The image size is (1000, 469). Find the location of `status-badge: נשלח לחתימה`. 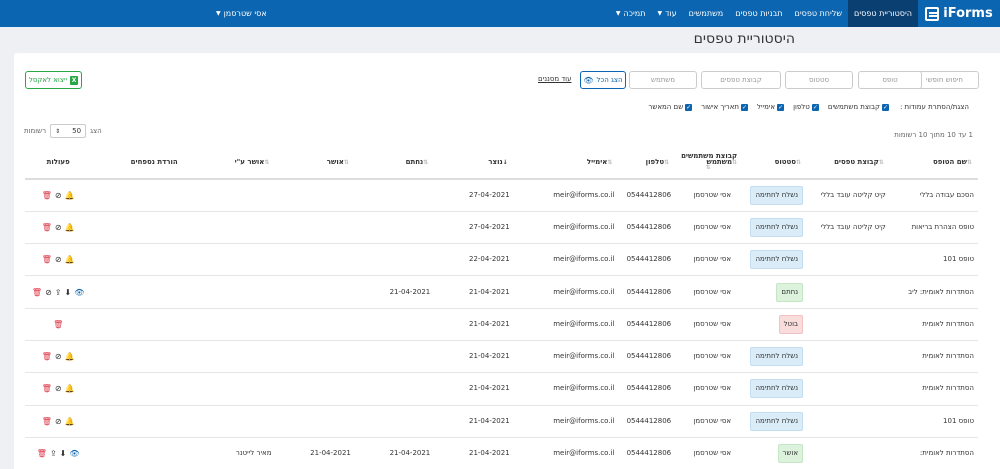

status-badge: נשלח לחתימה is located at coordinates (777, 389).